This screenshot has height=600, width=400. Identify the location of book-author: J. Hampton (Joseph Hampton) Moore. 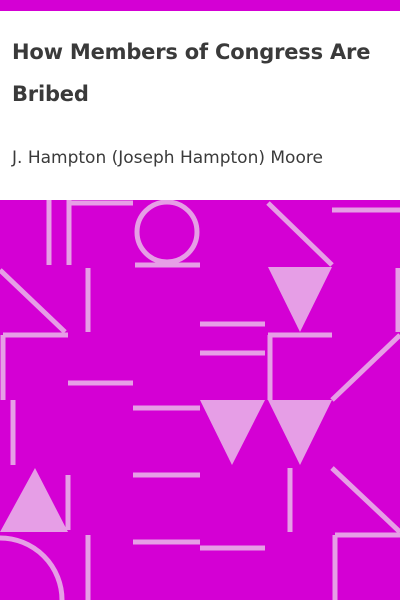
(167, 158).